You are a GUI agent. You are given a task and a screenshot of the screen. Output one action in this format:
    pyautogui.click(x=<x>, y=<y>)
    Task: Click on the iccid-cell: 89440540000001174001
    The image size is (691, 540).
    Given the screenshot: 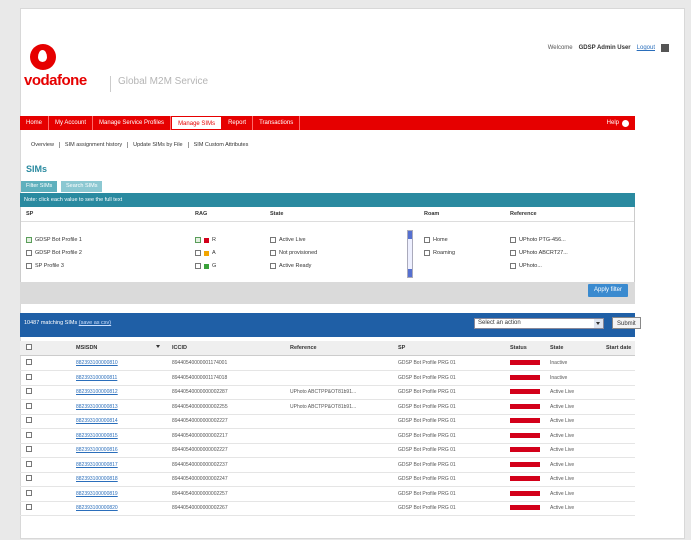 What is the action you would take?
    pyautogui.click(x=200, y=363)
    